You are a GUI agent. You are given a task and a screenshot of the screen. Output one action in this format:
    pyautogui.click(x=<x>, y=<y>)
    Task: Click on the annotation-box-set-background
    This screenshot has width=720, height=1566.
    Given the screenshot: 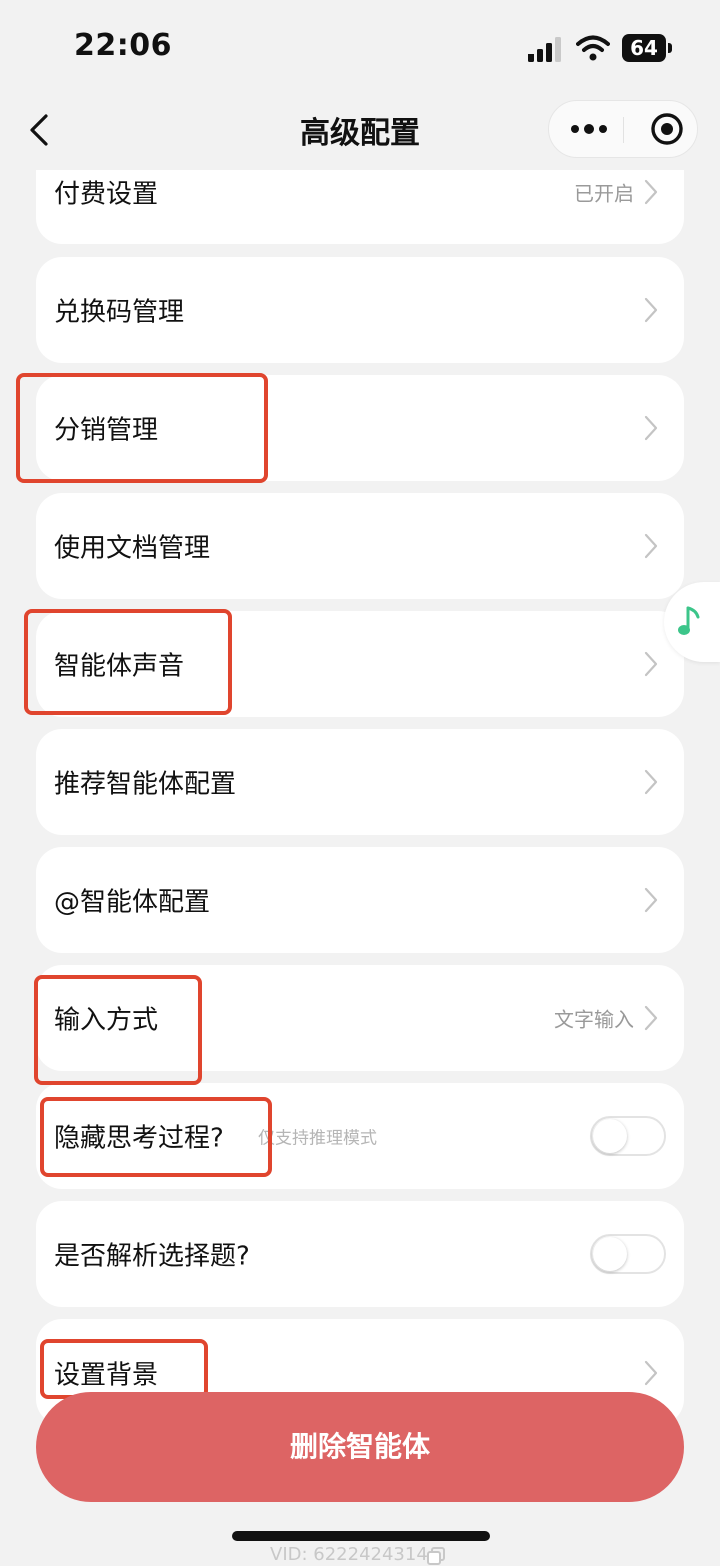 What is the action you would take?
    pyautogui.click(x=124, y=1369)
    